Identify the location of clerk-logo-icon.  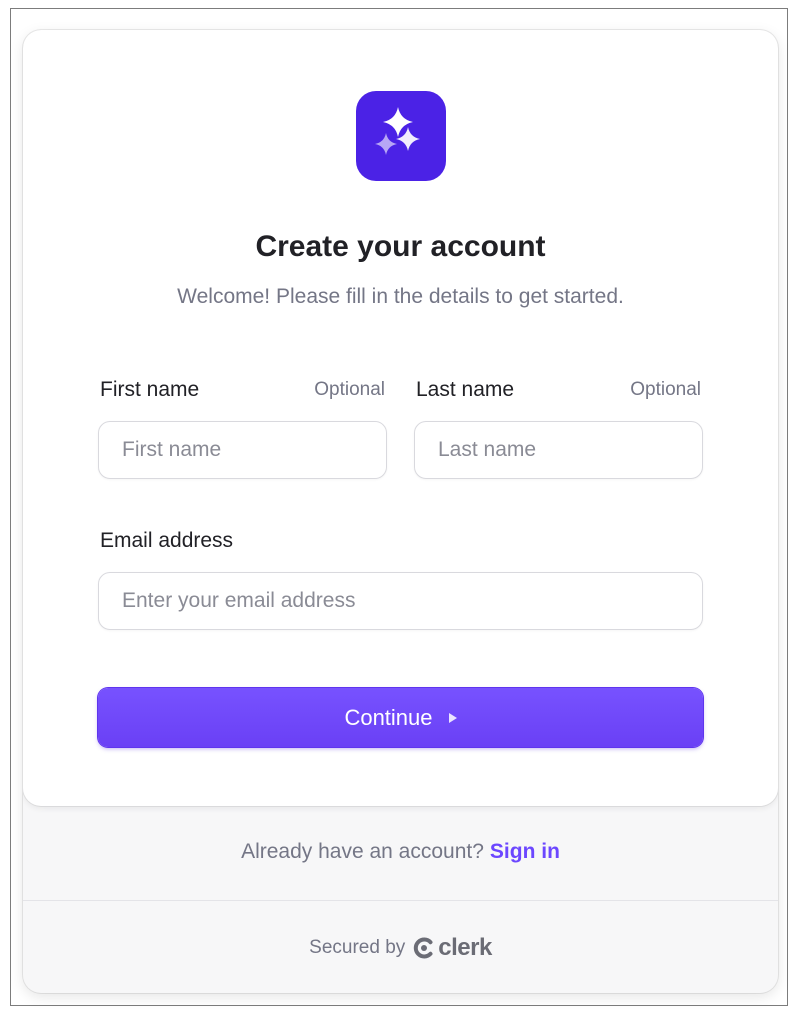
(424, 948).